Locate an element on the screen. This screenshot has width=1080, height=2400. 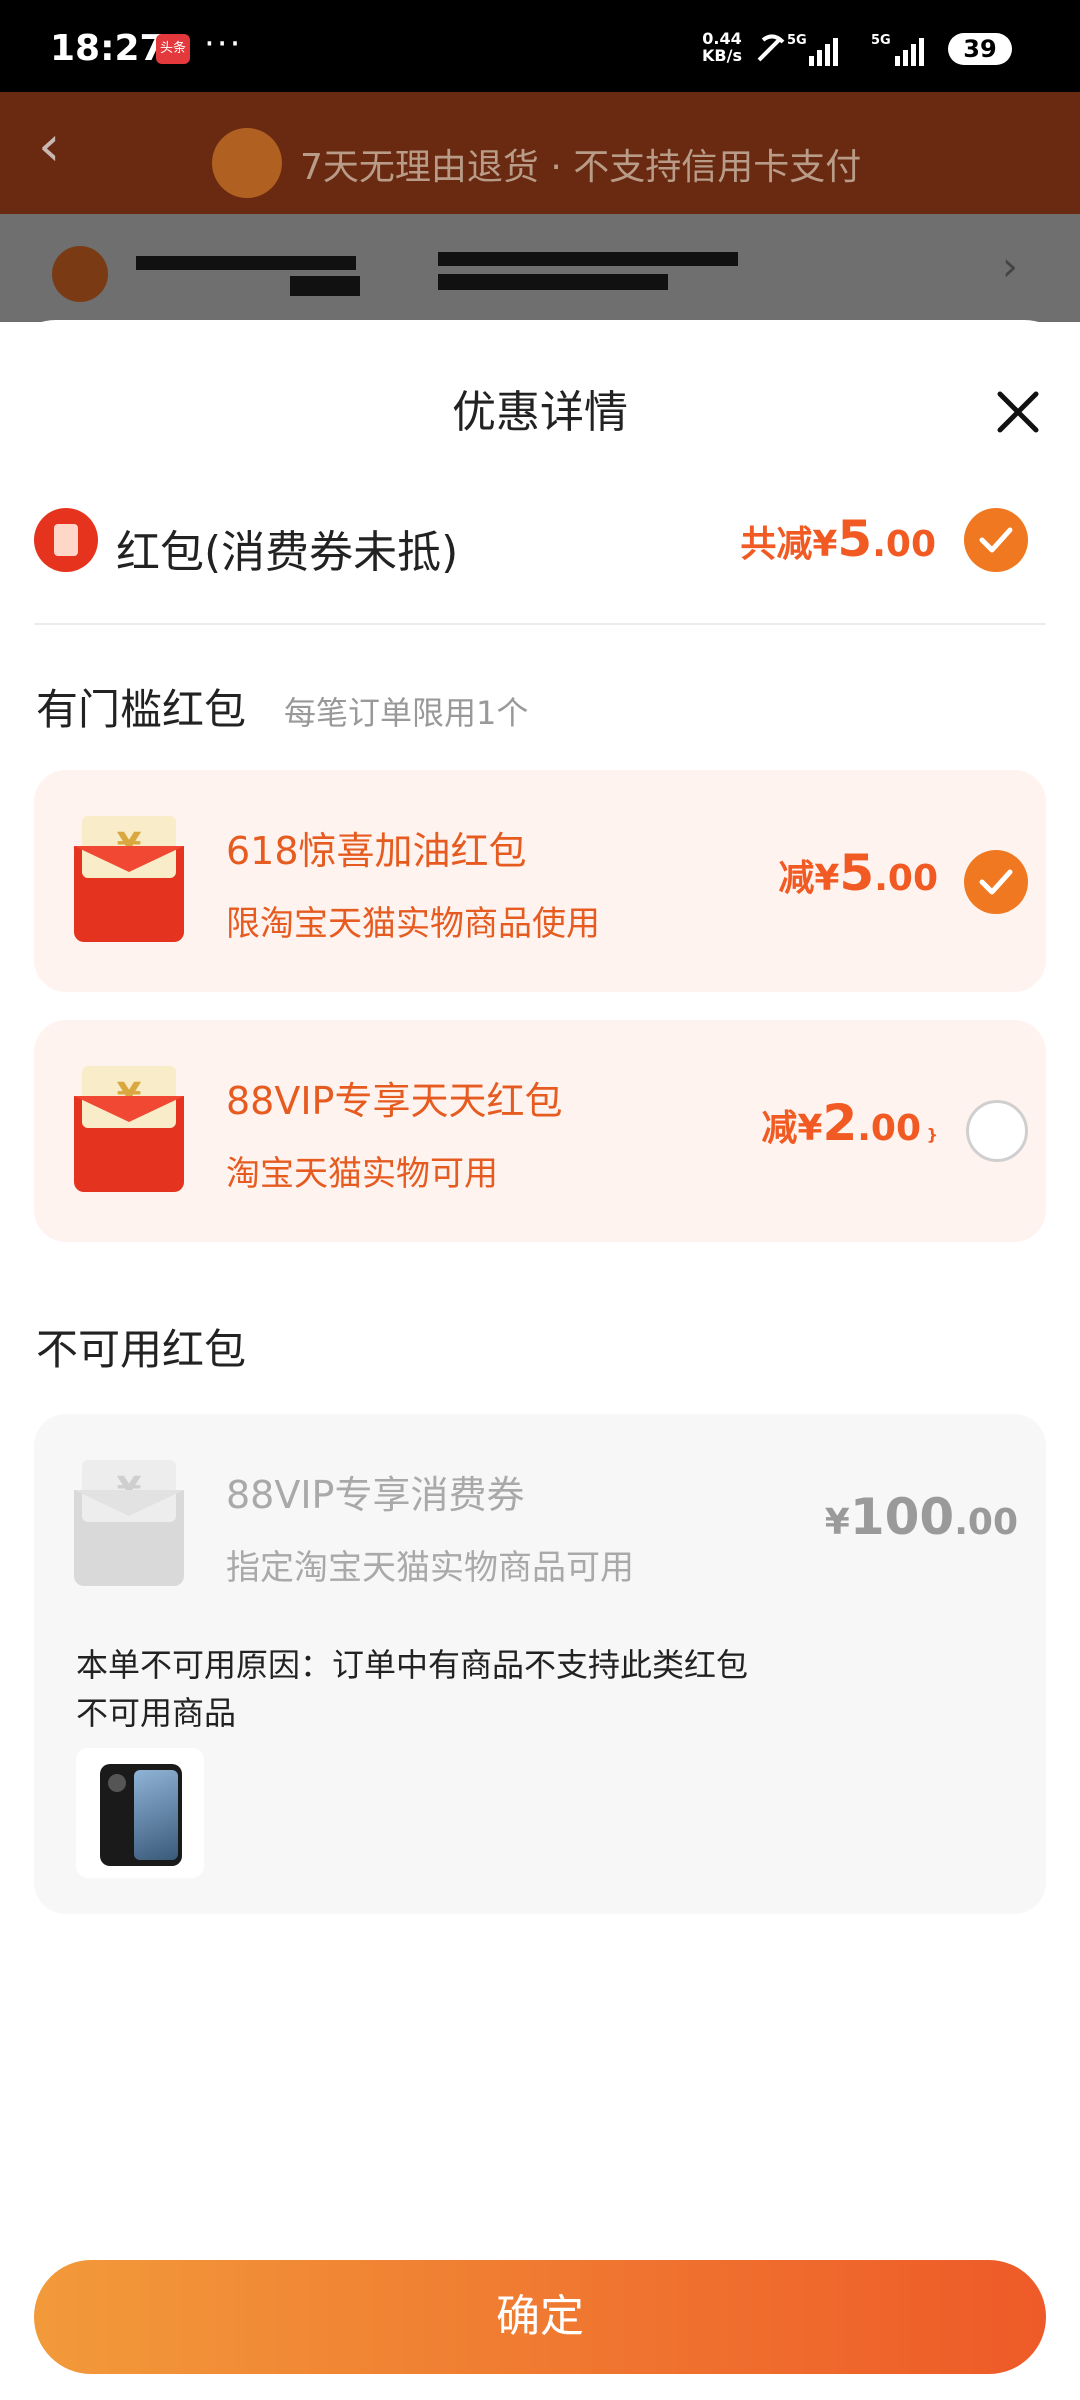
close-icon is located at coordinates (1018, 412).